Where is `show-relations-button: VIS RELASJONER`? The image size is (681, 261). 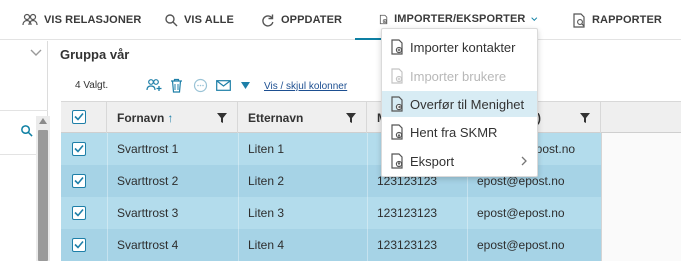
show-relations-button: VIS RELASJONER is located at coordinates (81, 20).